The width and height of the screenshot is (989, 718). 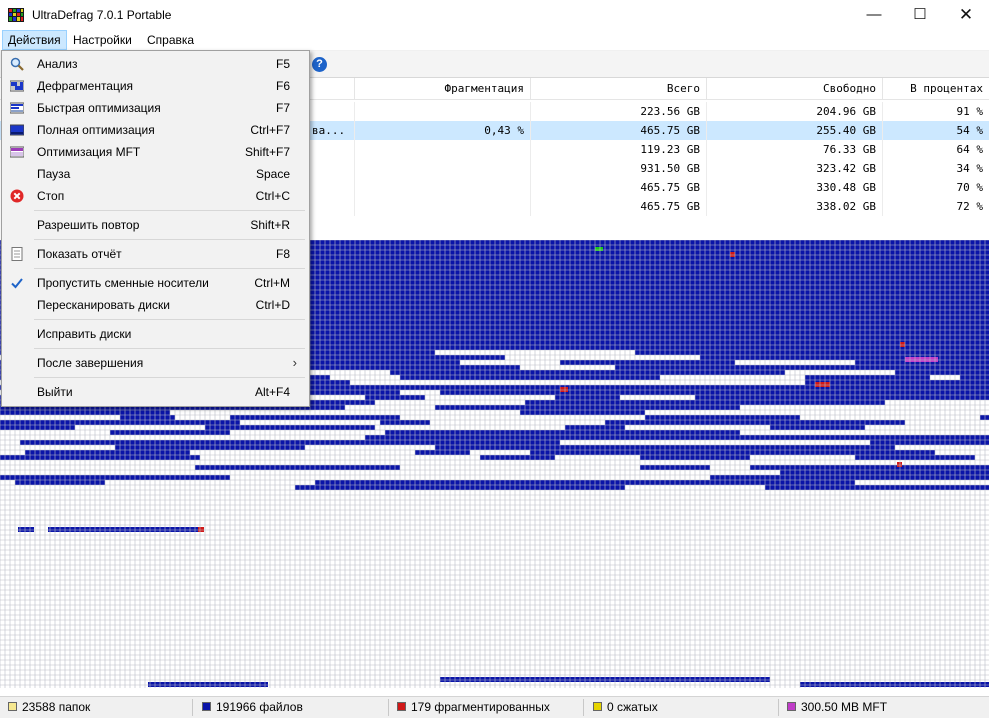 I want to click on menu-help: Справка, so click(x=170, y=40).